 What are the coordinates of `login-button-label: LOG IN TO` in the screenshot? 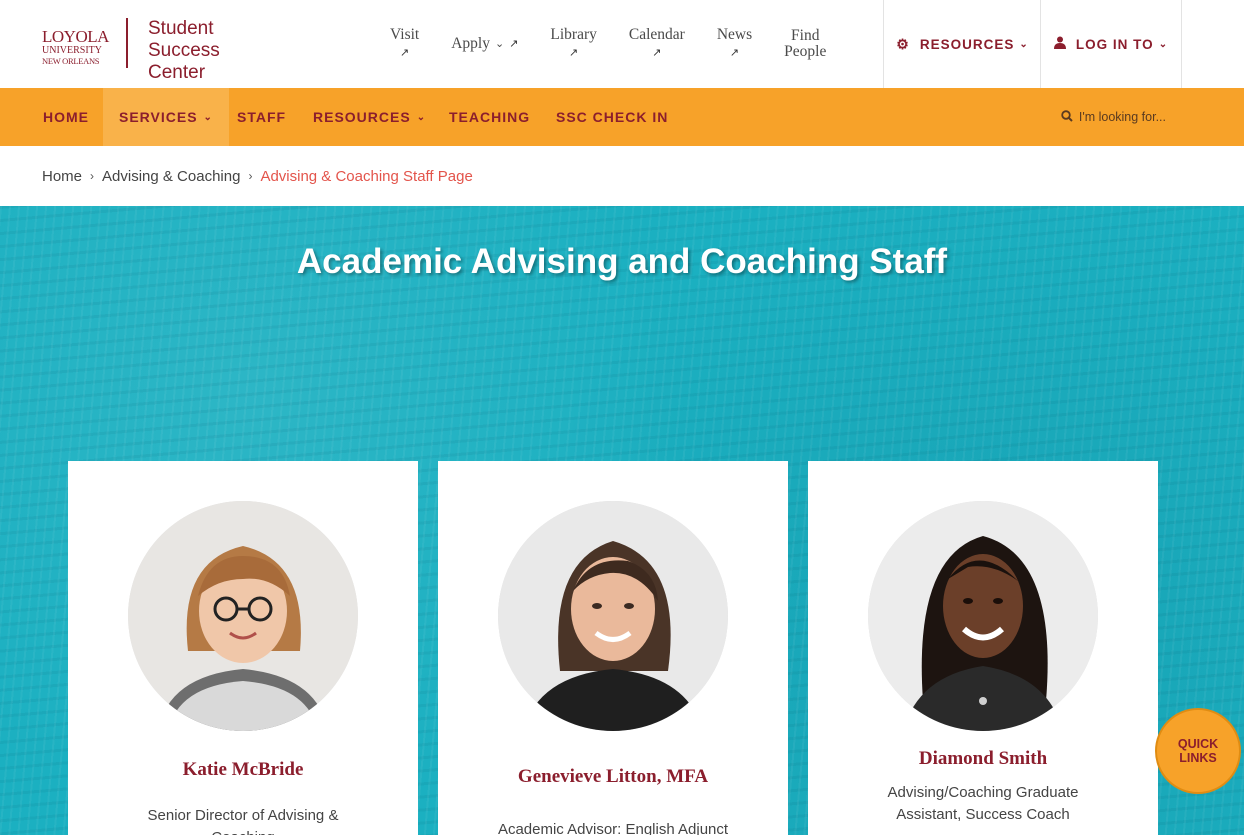 It's located at (1114, 44).